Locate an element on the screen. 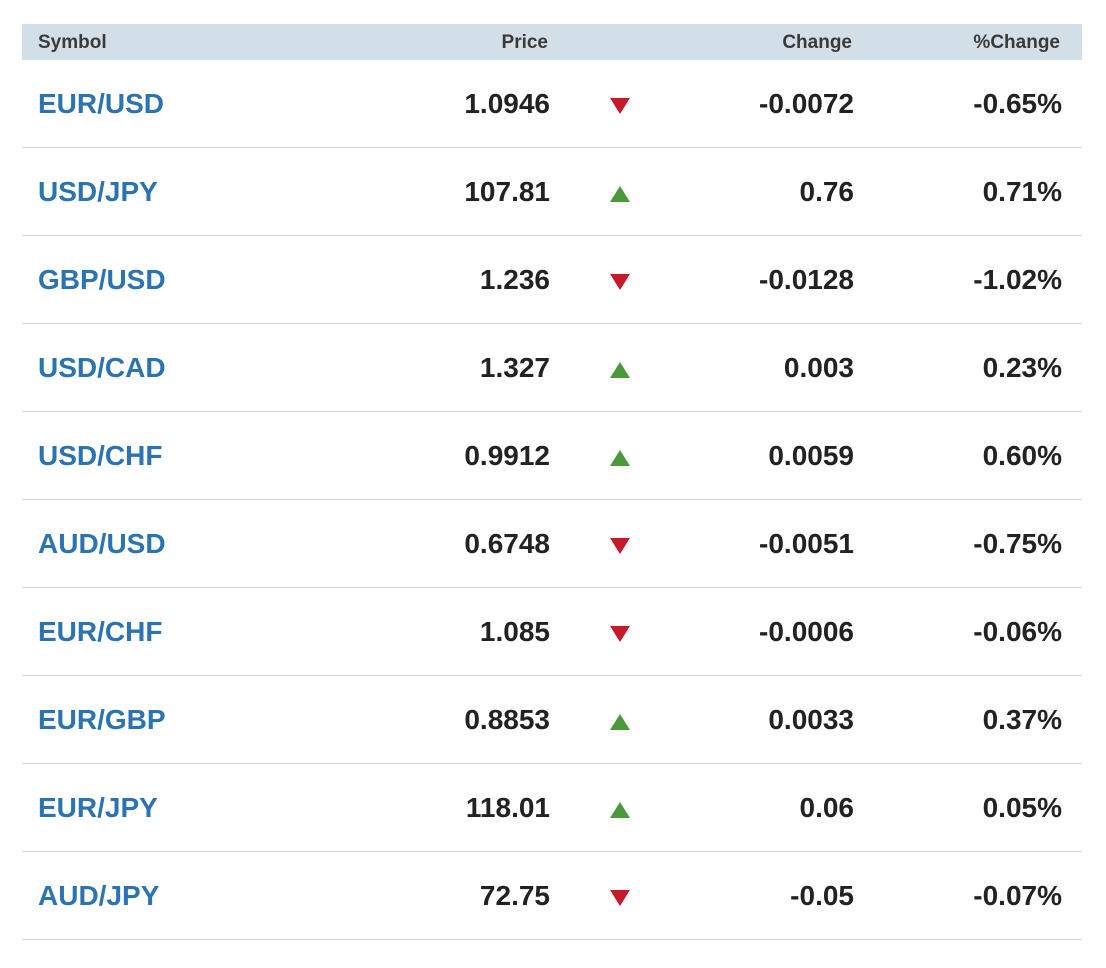 The height and width of the screenshot is (968, 1106). price-value: 1.0946 is located at coordinates (507, 103).